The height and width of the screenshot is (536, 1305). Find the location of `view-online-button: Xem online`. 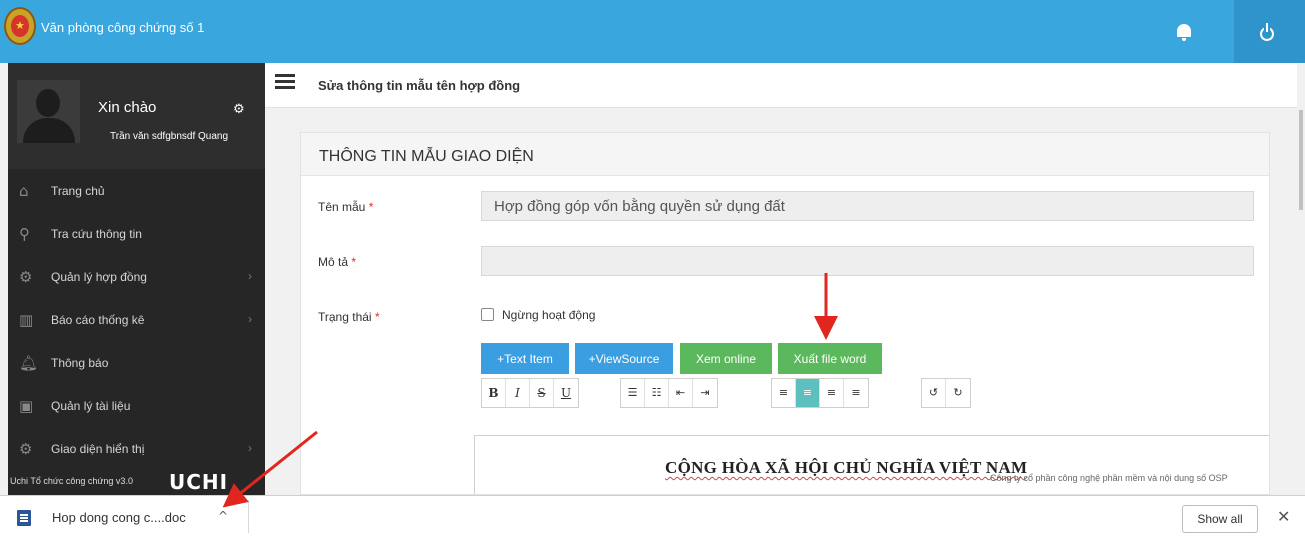

view-online-button: Xem online is located at coordinates (726, 358).